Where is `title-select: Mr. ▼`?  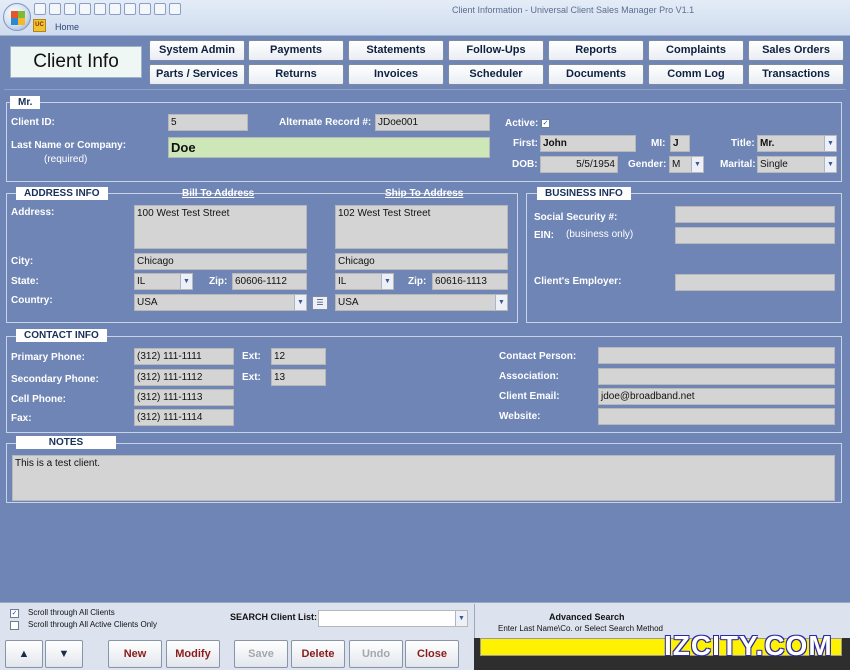
title-select: Mr. ▼ is located at coordinates (797, 143).